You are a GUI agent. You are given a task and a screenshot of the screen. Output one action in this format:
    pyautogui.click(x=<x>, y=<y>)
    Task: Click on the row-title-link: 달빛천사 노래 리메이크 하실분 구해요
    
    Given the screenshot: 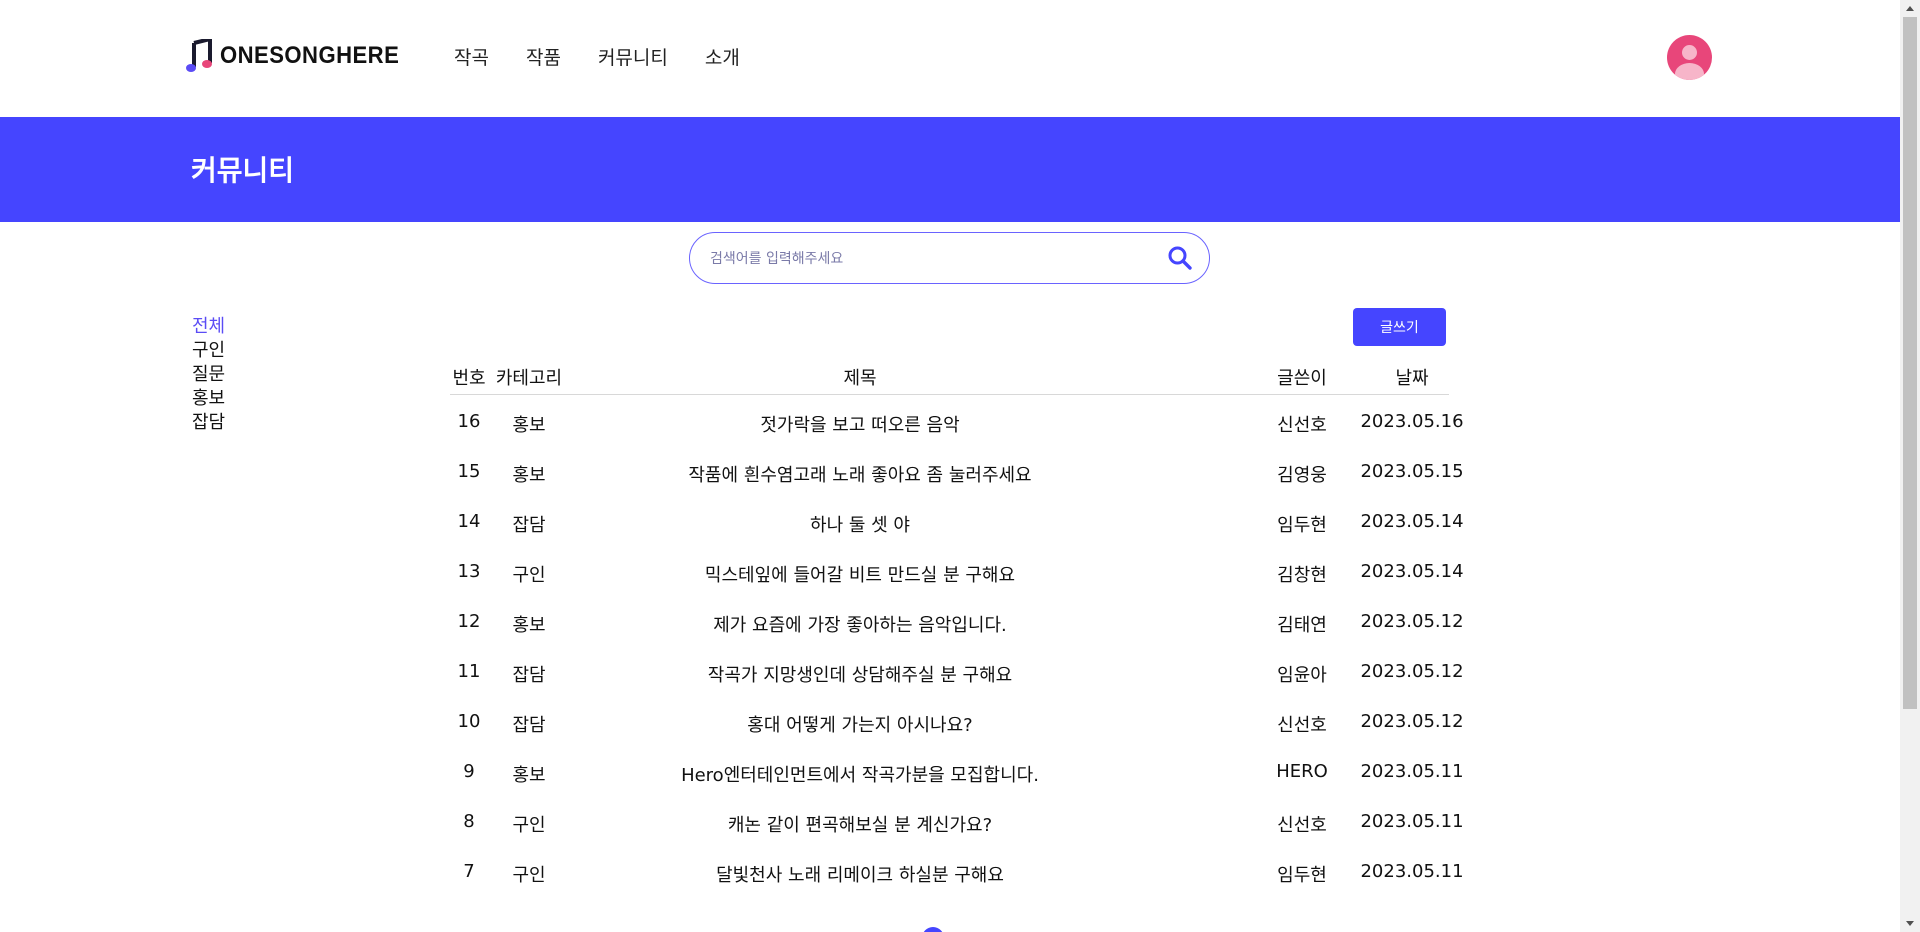 What is the action you would take?
    pyautogui.click(x=860, y=874)
    